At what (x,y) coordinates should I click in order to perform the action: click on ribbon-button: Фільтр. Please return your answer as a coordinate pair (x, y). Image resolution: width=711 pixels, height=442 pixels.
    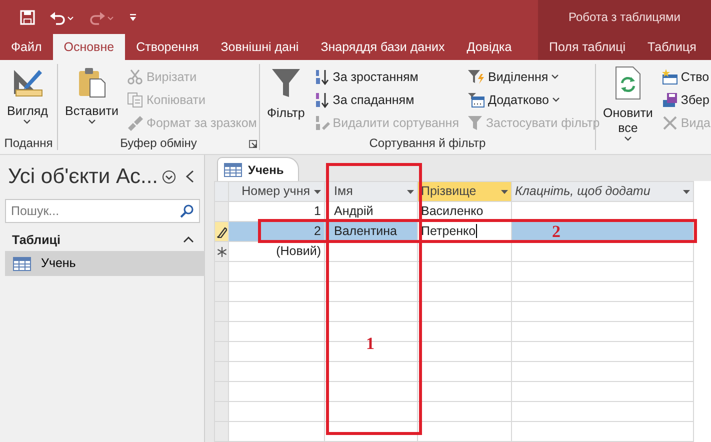
    Looking at the image, I should click on (286, 93).